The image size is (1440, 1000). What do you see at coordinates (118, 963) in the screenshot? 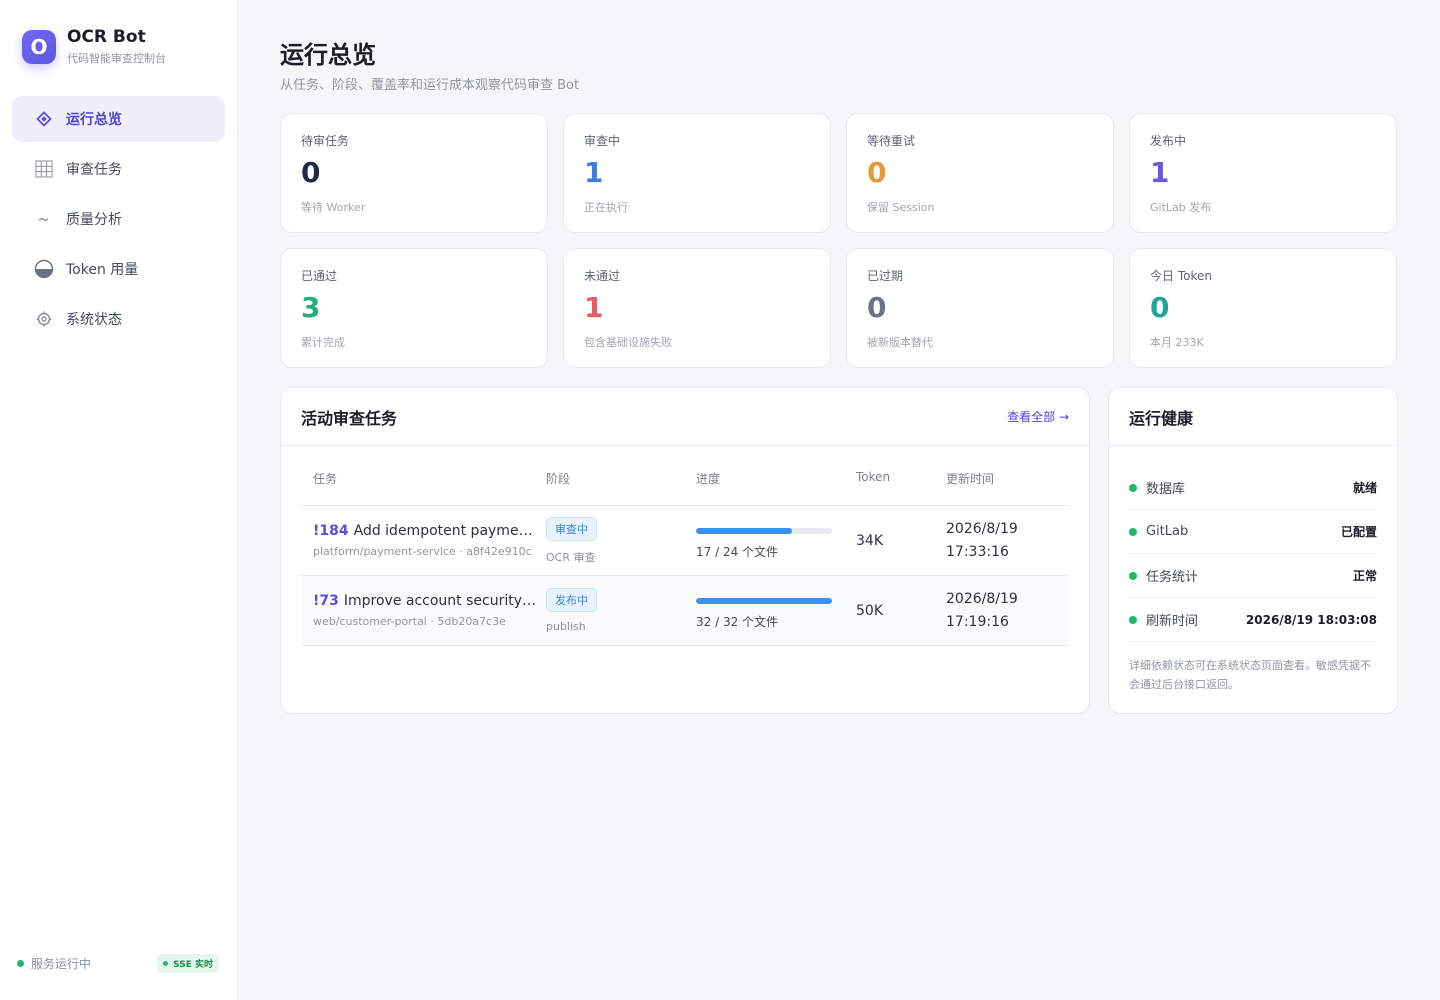
I see `sidebar-footer: 服务运行中 SSE 实时` at bounding box center [118, 963].